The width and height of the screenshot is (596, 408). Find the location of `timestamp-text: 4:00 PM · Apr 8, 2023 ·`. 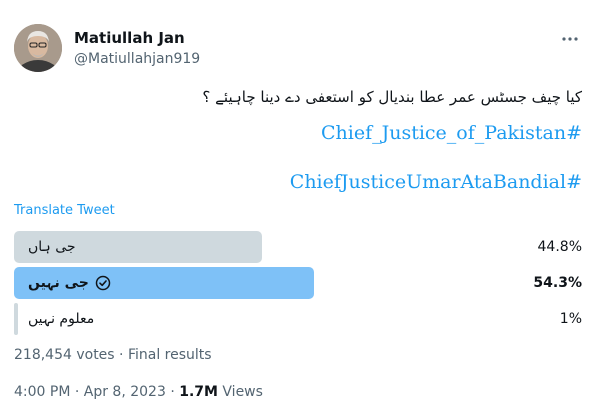

timestamp-text: 4:00 PM · Apr 8, 2023 · is located at coordinates (96, 392).